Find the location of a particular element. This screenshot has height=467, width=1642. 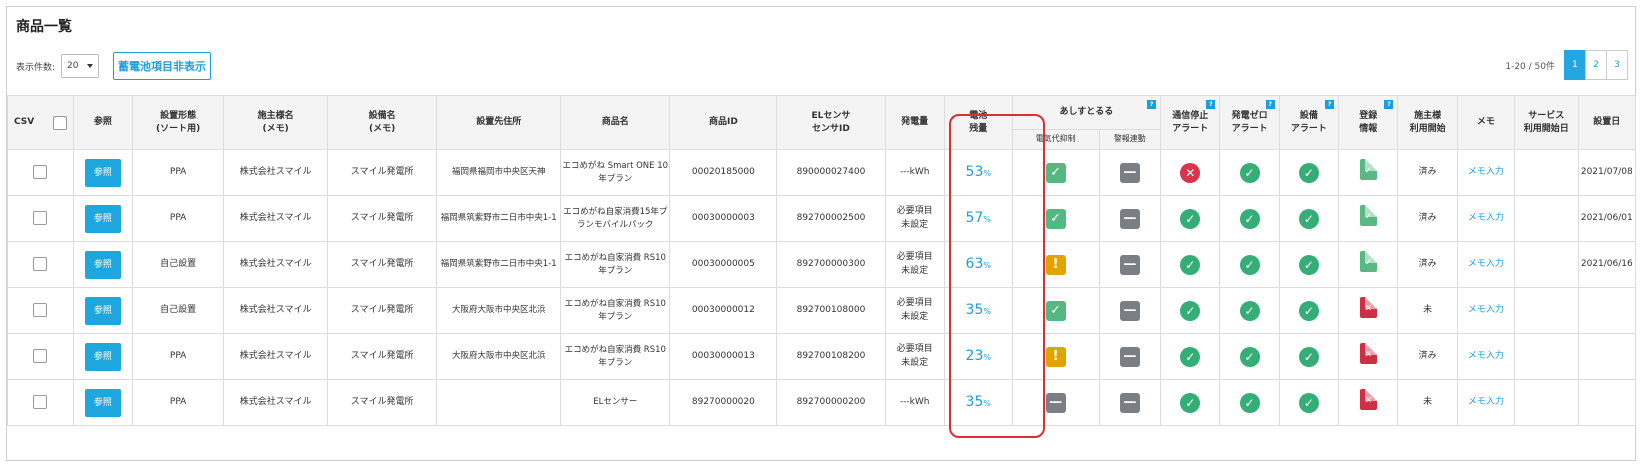

header-product-id: 商品ID is located at coordinates (723, 122).